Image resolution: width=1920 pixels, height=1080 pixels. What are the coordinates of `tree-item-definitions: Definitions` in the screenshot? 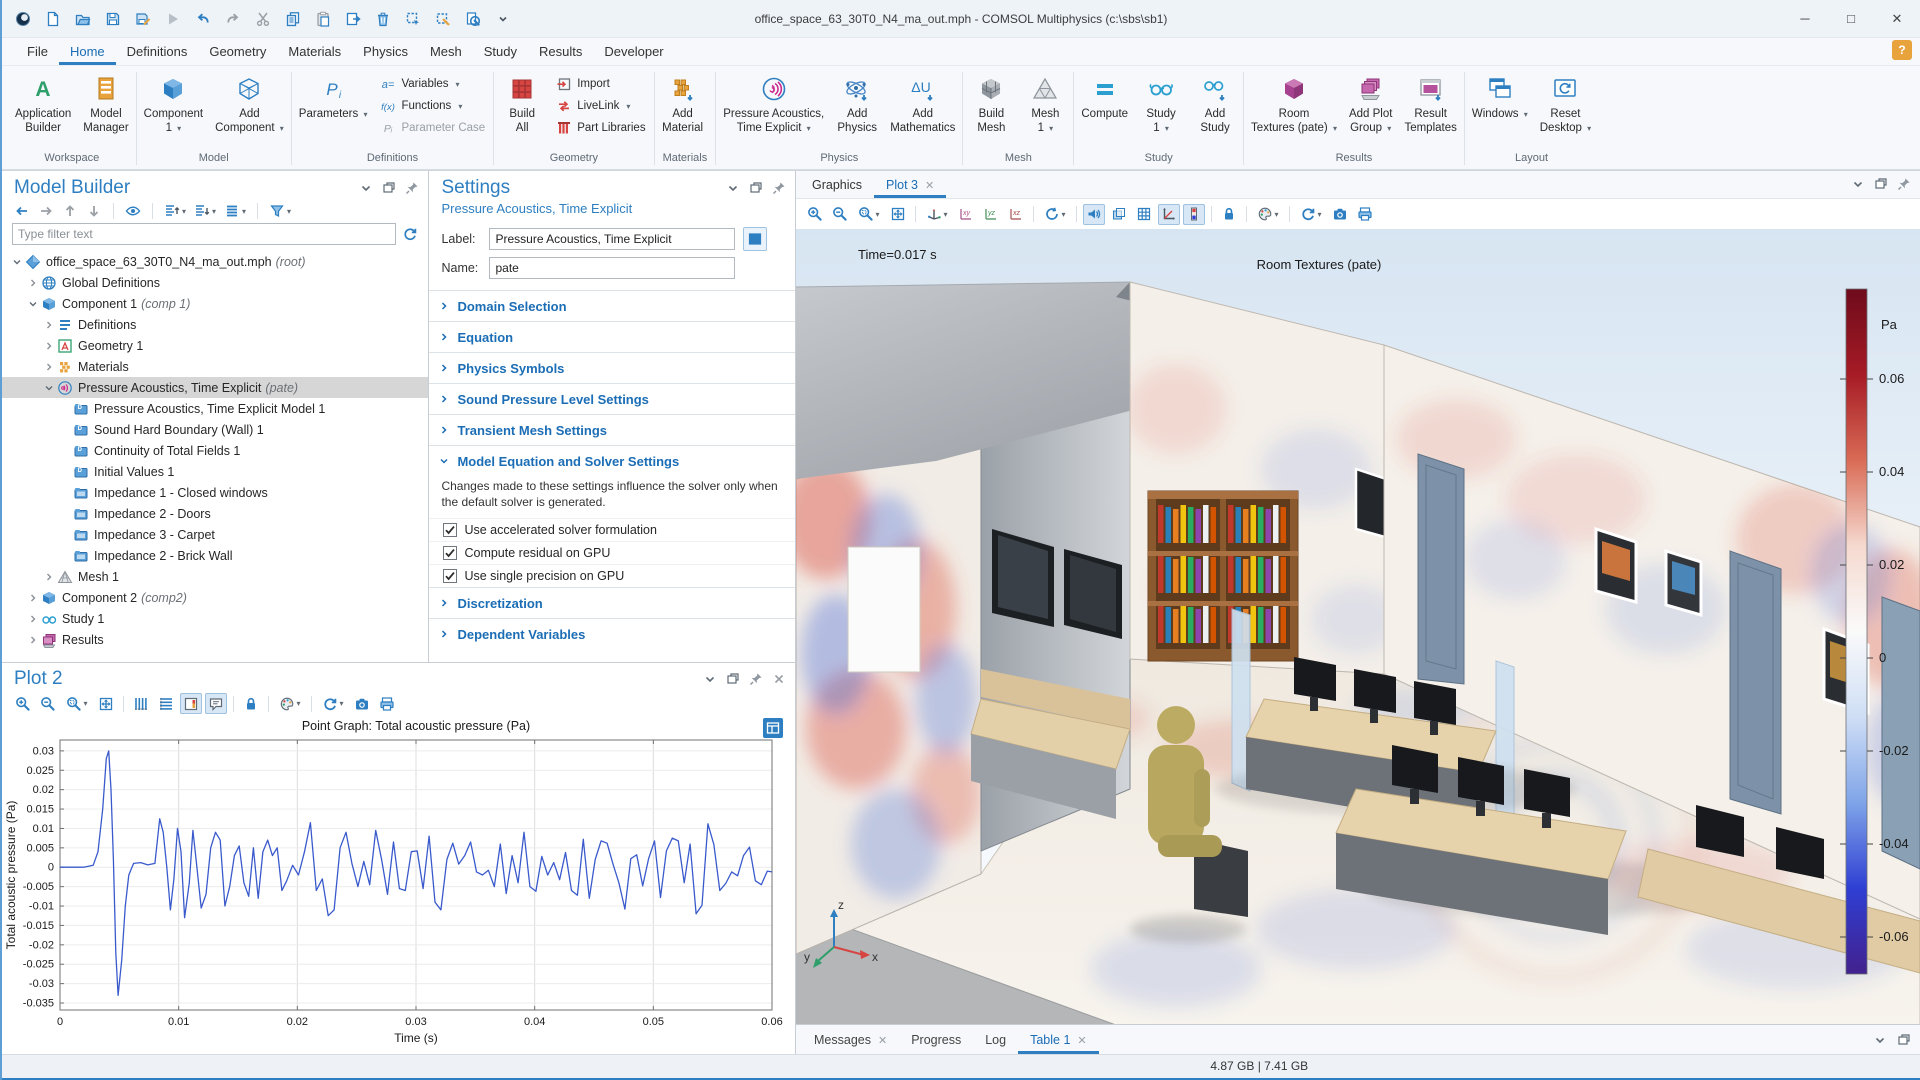 It's located at (215, 324).